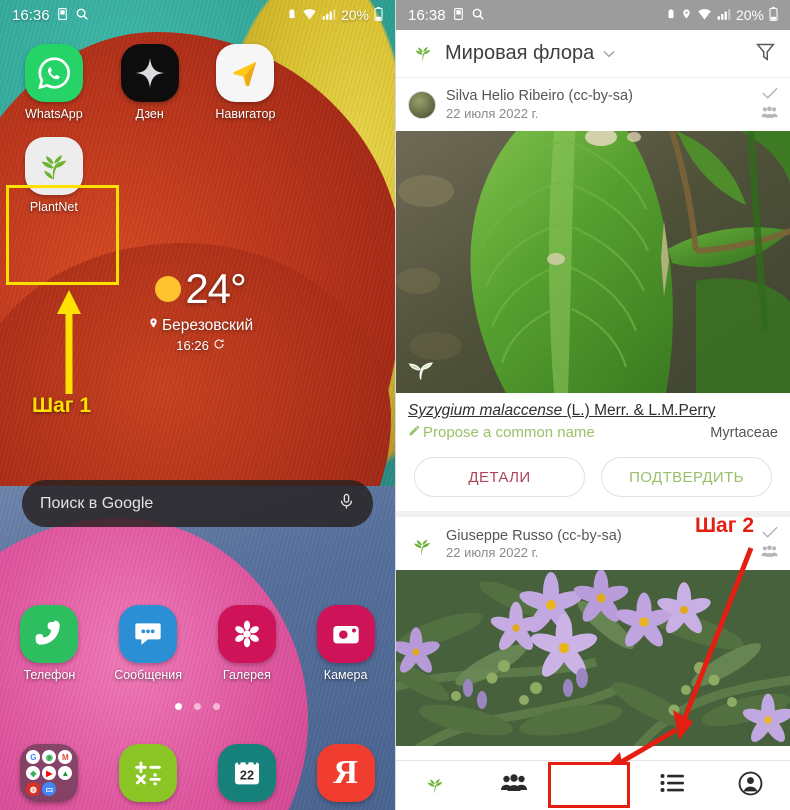  What do you see at coordinates (53, 166) in the screenshot?
I see `plantnet-icon` at bounding box center [53, 166].